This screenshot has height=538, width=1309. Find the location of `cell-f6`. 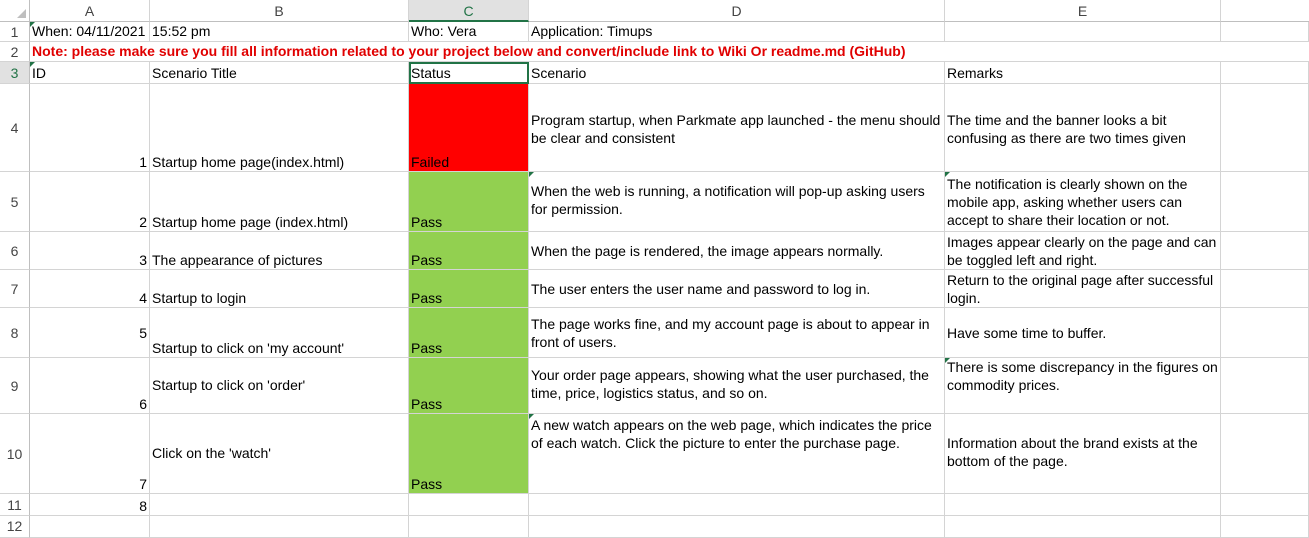

cell-f6 is located at coordinates (1265, 251).